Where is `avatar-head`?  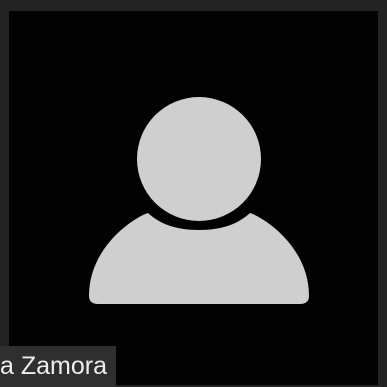
avatar-head is located at coordinates (199, 159).